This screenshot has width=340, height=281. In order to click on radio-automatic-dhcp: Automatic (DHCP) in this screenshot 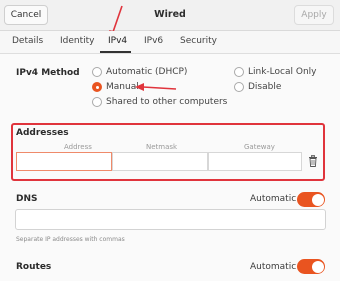, I will do `click(139, 72)`.